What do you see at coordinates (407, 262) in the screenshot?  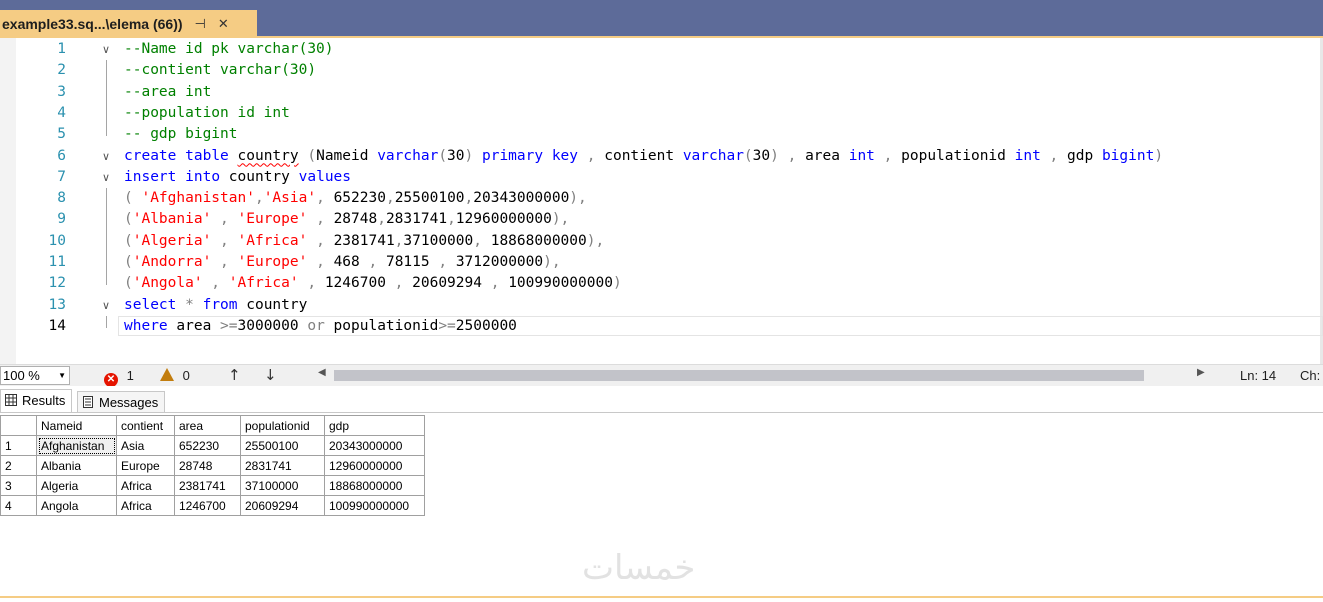 I see `code-token: 78115` at bounding box center [407, 262].